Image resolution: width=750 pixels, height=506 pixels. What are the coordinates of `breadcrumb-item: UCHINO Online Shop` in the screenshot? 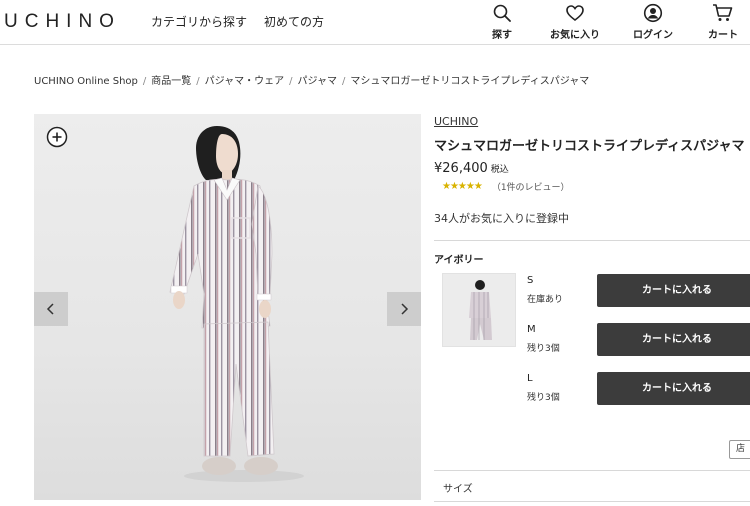 It's located at (86, 81).